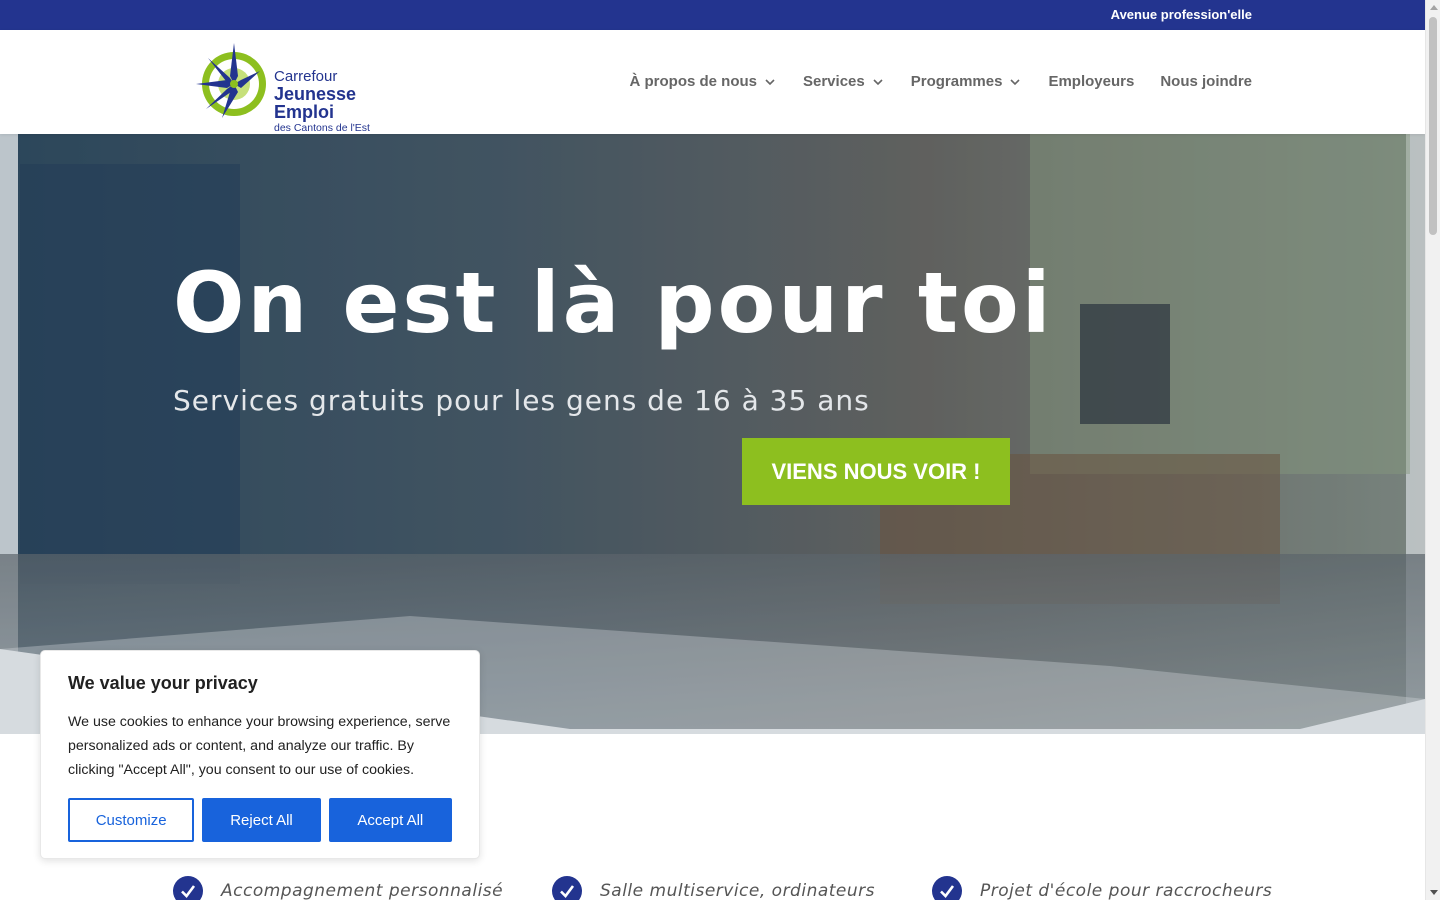 Image resolution: width=1440 pixels, height=900 pixels. What do you see at coordinates (315, 103) in the screenshot?
I see `logo-line-2: Jeunesse Emploi` at bounding box center [315, 103].